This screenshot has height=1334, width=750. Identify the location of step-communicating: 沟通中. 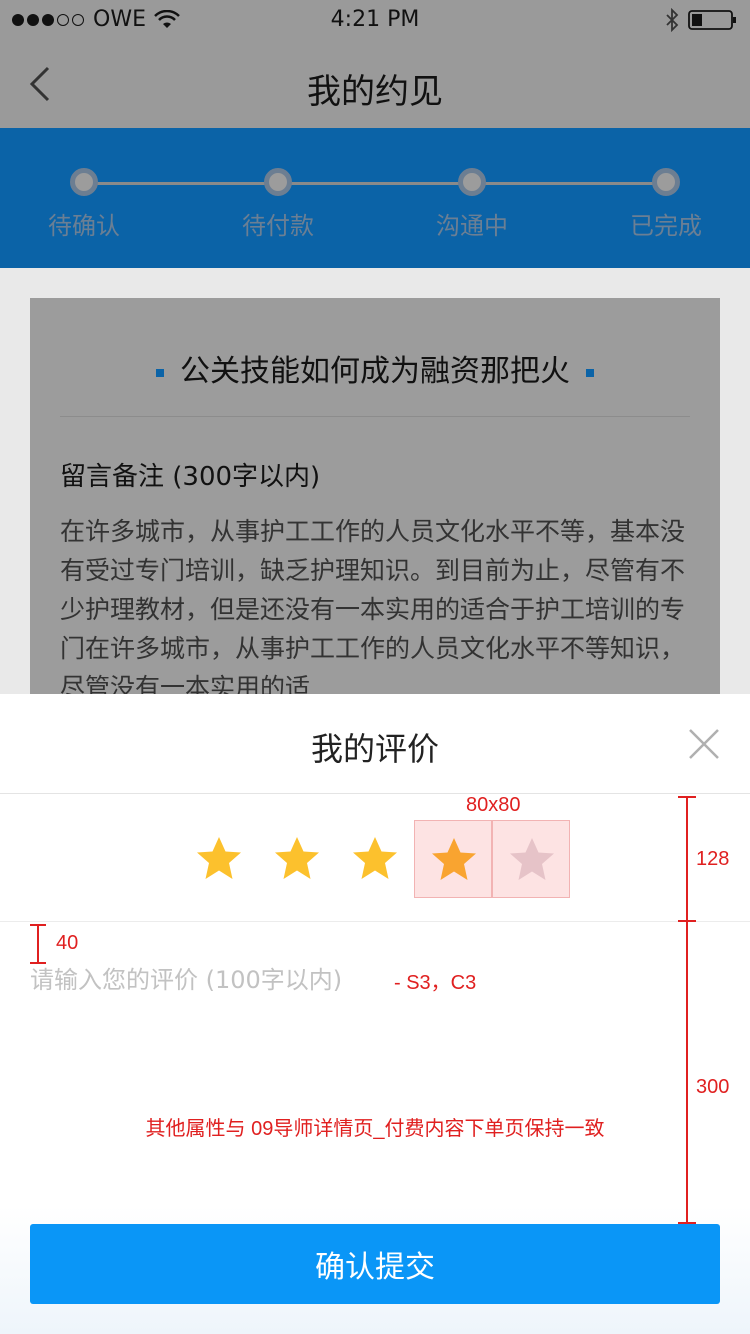
(472, 204).